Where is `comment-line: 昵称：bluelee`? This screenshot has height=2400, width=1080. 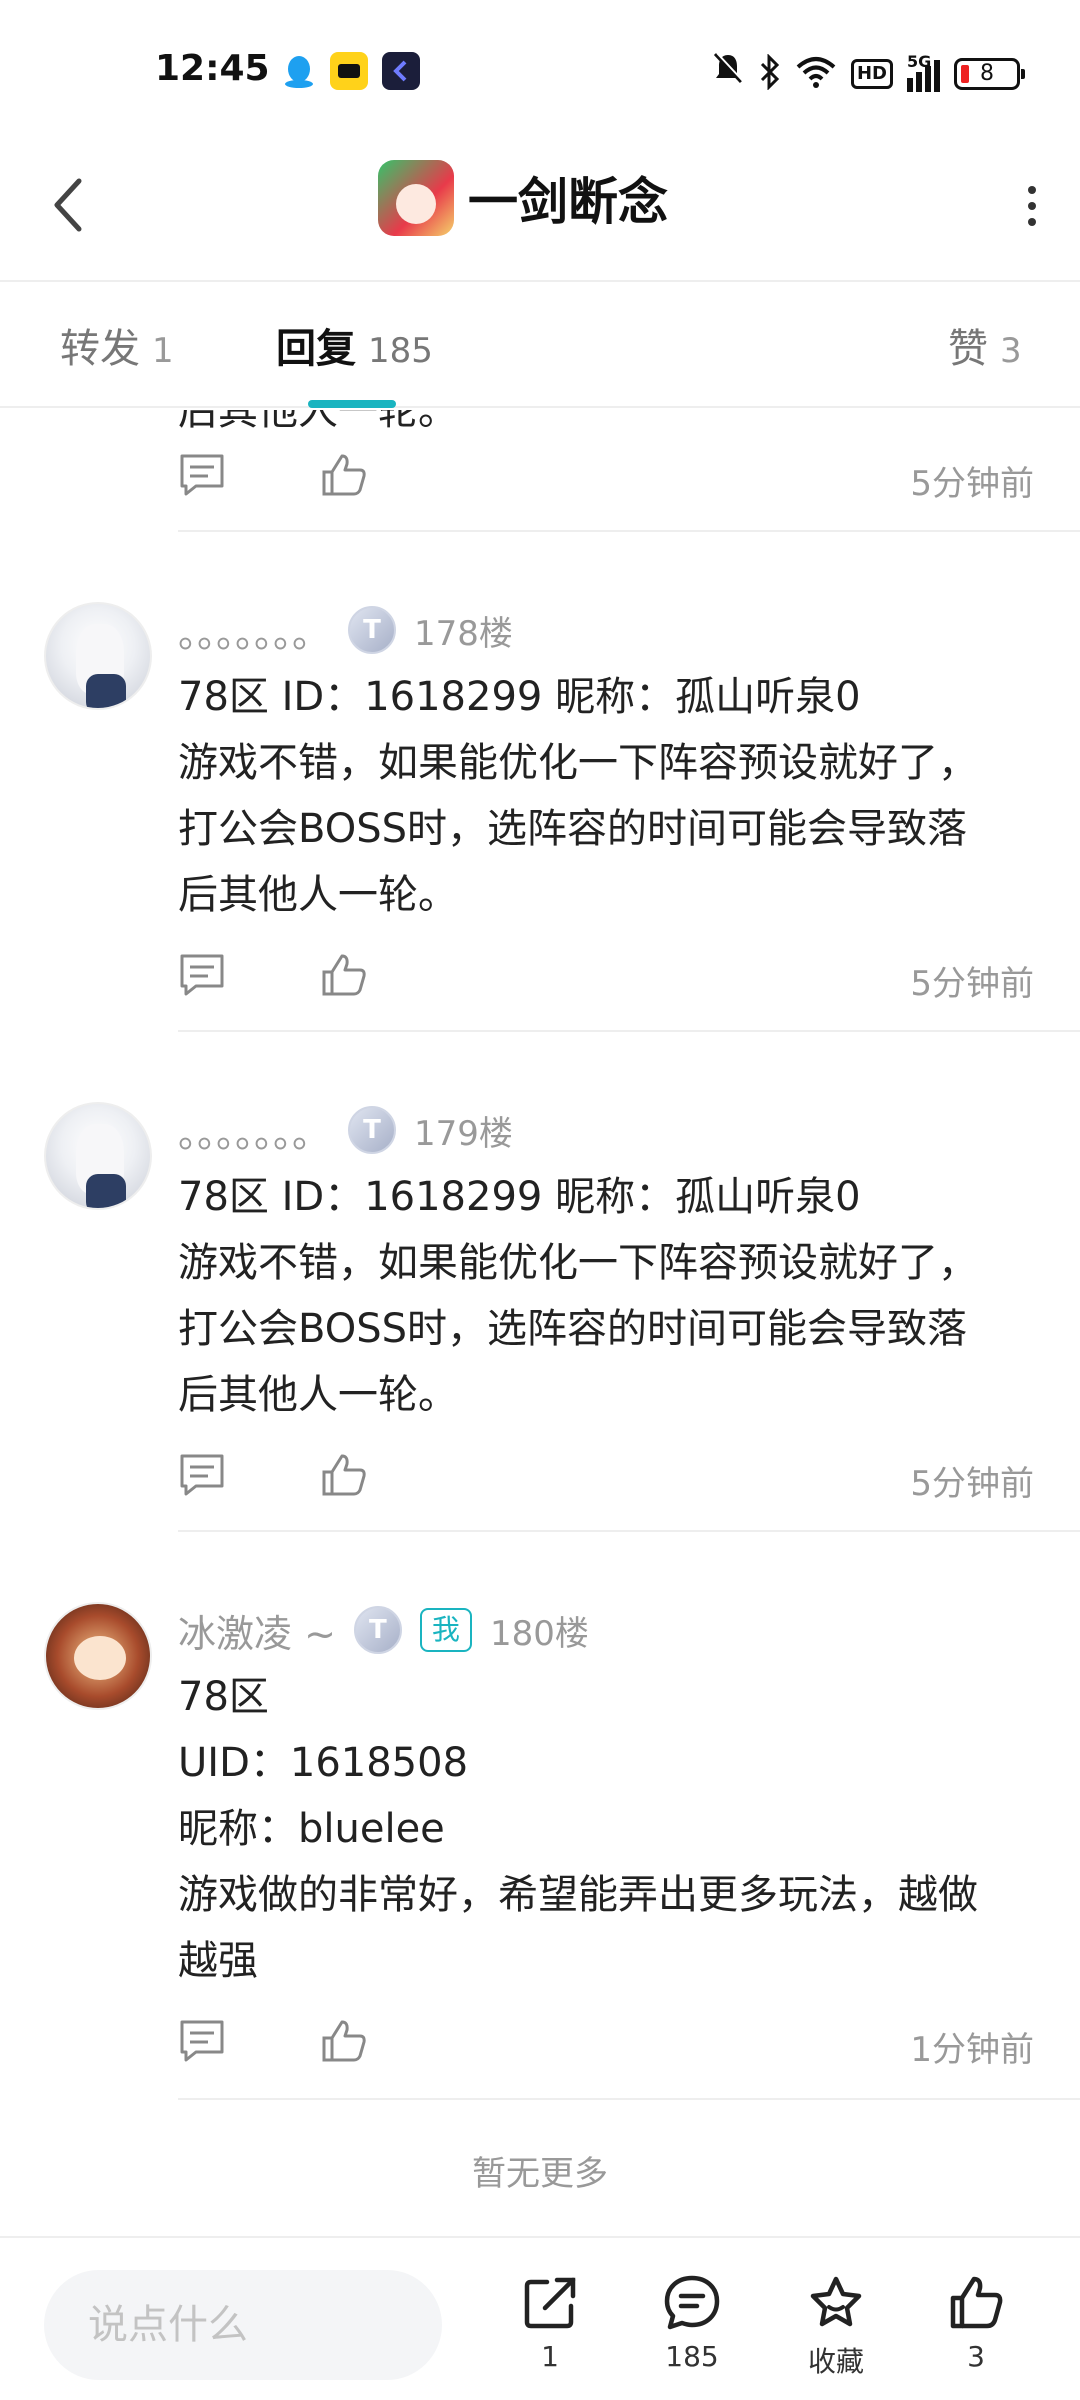 comment-line: 昵称：bluelee is located at coordinates (311, 1829).